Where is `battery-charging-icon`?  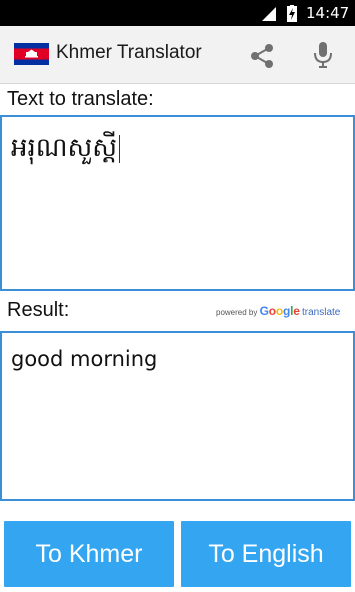
battery-charging-icon is located at coordinates (292, 13).